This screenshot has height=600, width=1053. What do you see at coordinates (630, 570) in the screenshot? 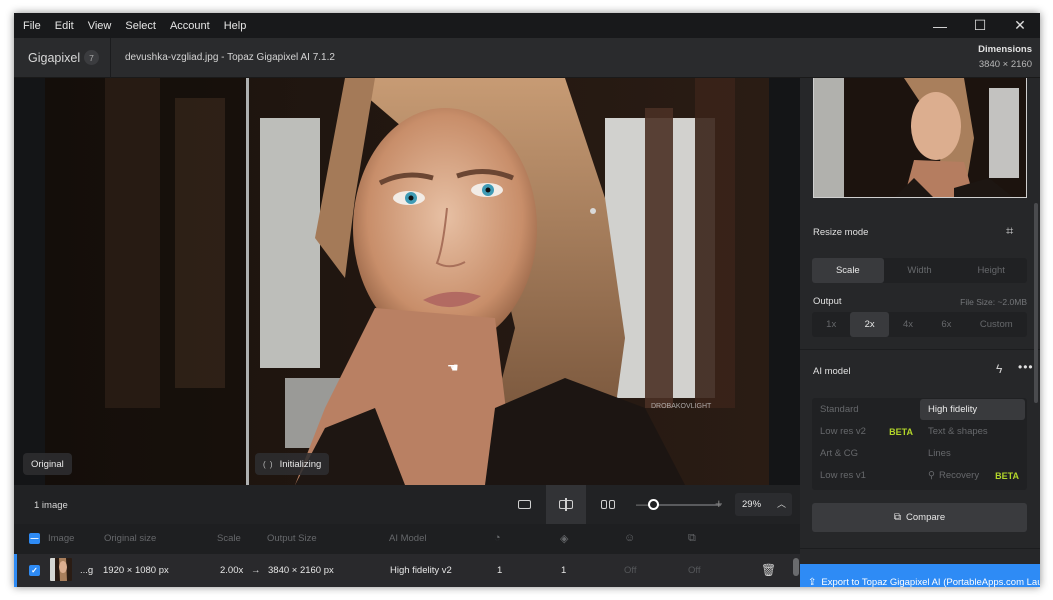
I see `row-face-value: Off` at bounding box center [630, 570].